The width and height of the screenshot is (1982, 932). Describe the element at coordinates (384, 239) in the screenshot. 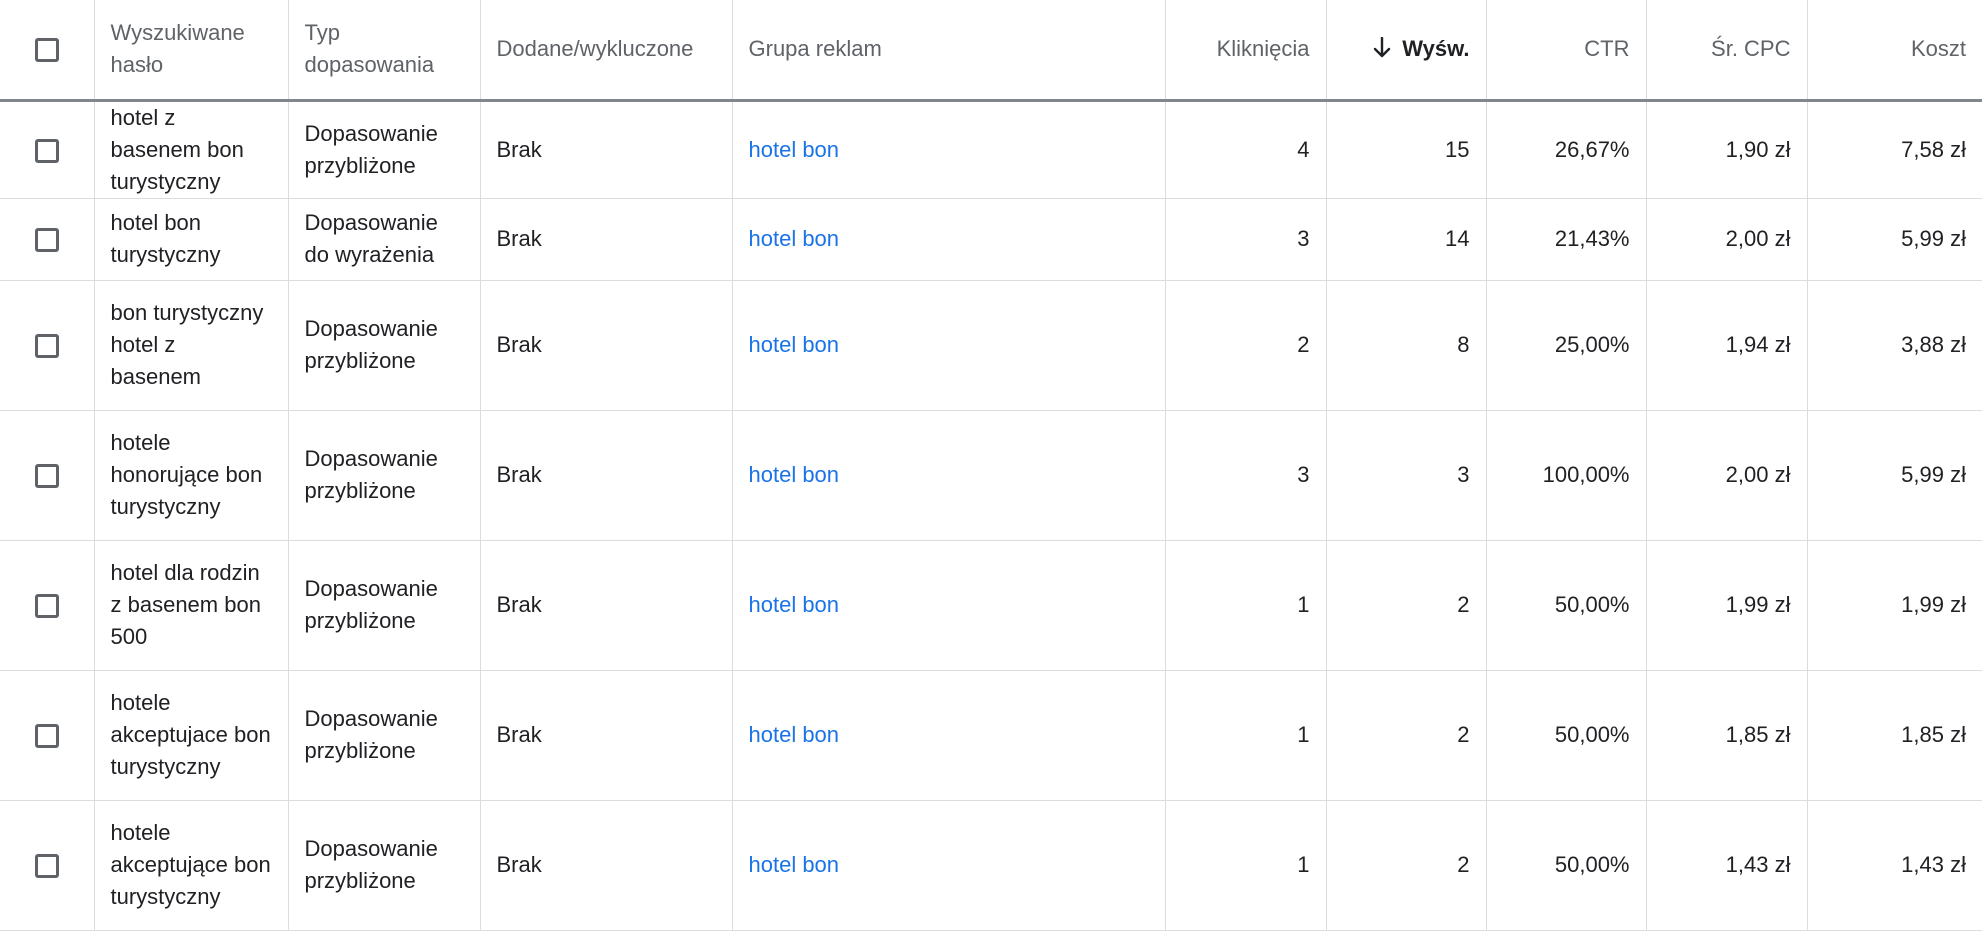

I see `match-type-cell: Dopasowanie do wyrażenia` at that location.